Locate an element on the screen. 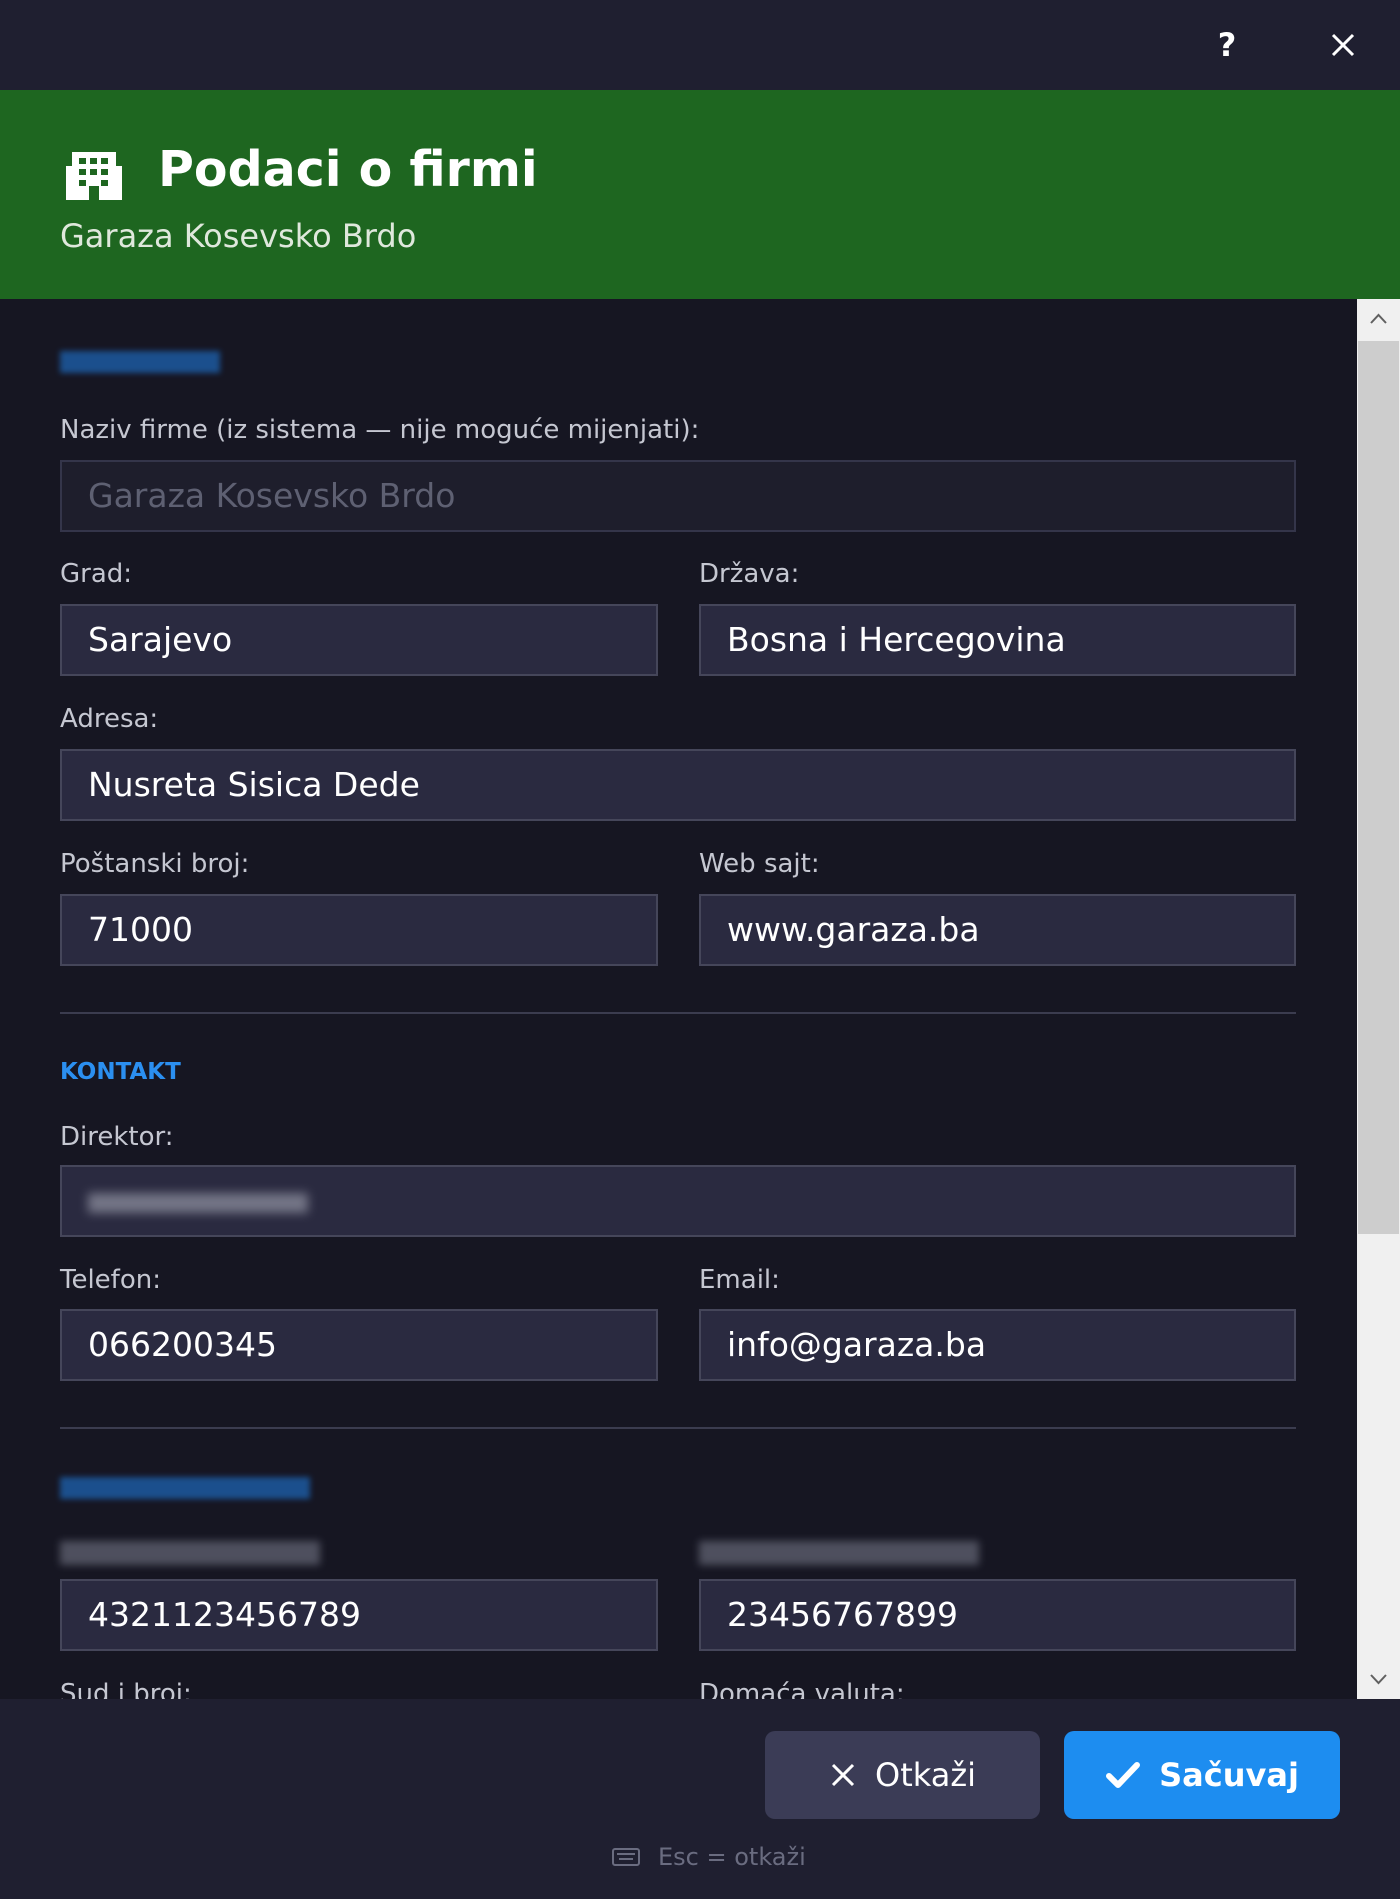  telefon-label: Telefon: is located at coordinates (110, 1280).